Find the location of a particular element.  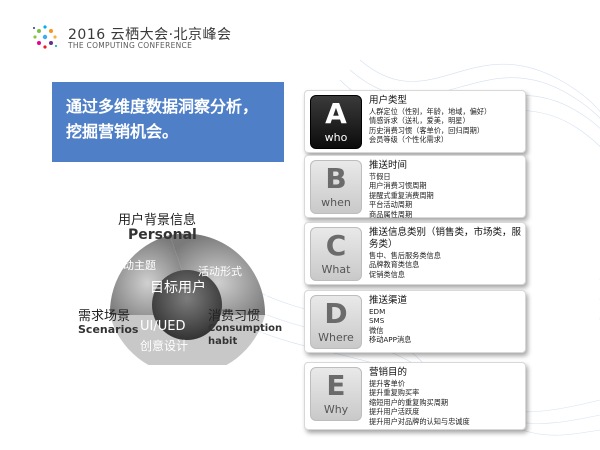

card-a-line: 情感诉求（送礼，爱美，明星） is located at coordinates (419, 121).